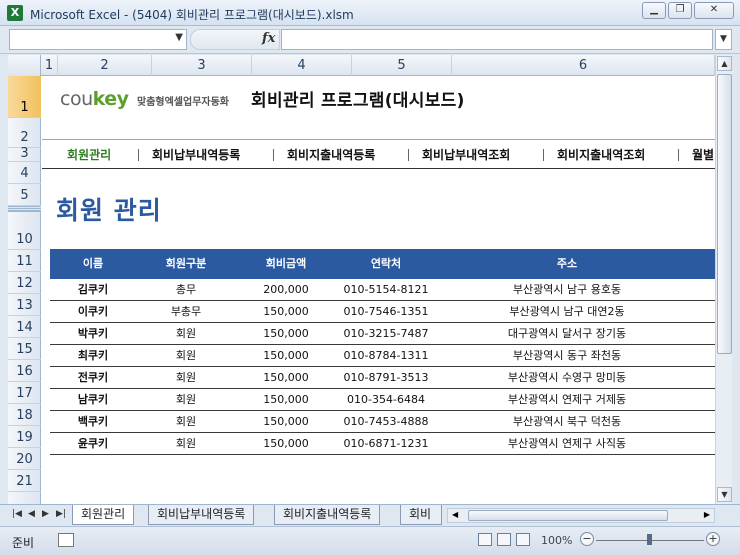 The image size is (740, 555). I want to click on macro-record-icon, so click(66, 540).